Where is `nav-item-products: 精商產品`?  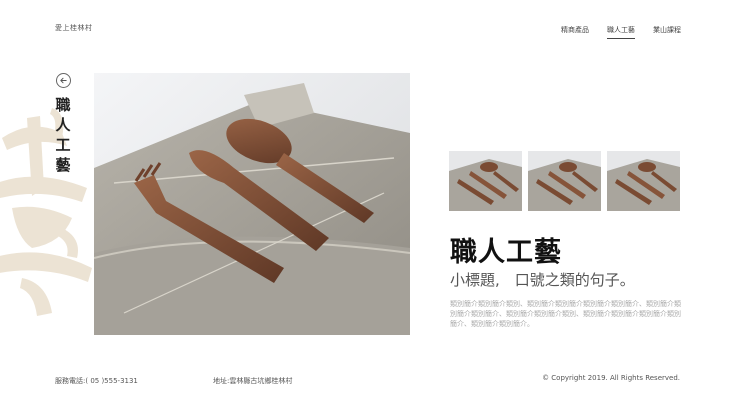
nav-item-products: 精商產品 is located at coordinates (575, 32).